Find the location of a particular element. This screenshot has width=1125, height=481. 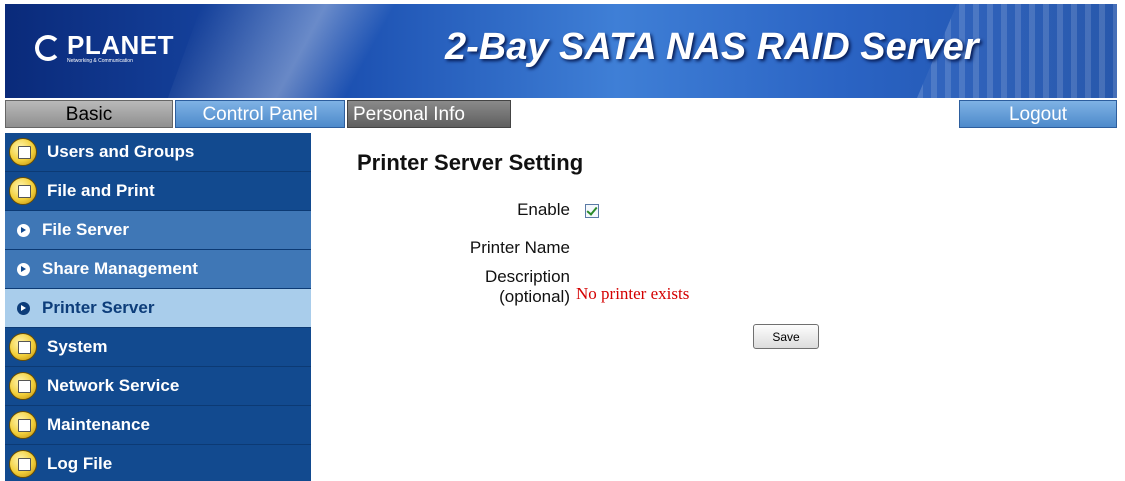

enable-checkbox is located at coordinates (592, 211).